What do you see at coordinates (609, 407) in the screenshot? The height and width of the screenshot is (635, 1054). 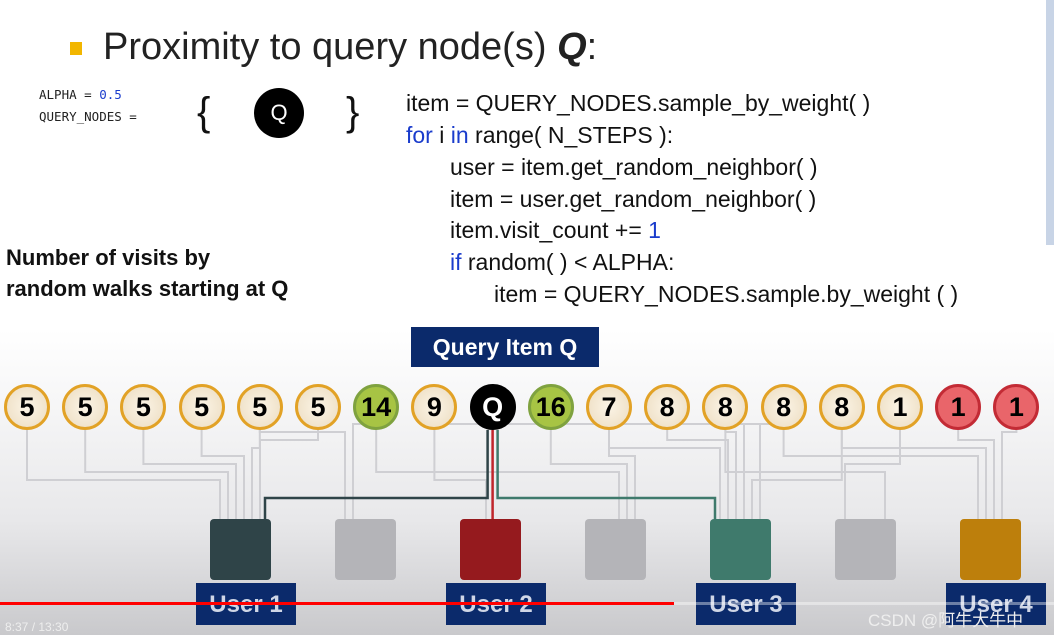 I see `item-node: 7` at bounding box center [609, 407].